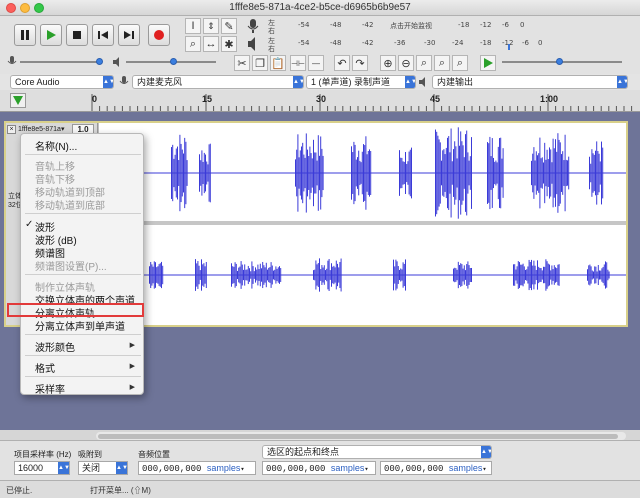 This screenshot has height=498, width=640. What do you see at coordinates (154, 454) in the screenshot?
I see `audio-position-label: 音频位置` at bounding box center [154, 454].